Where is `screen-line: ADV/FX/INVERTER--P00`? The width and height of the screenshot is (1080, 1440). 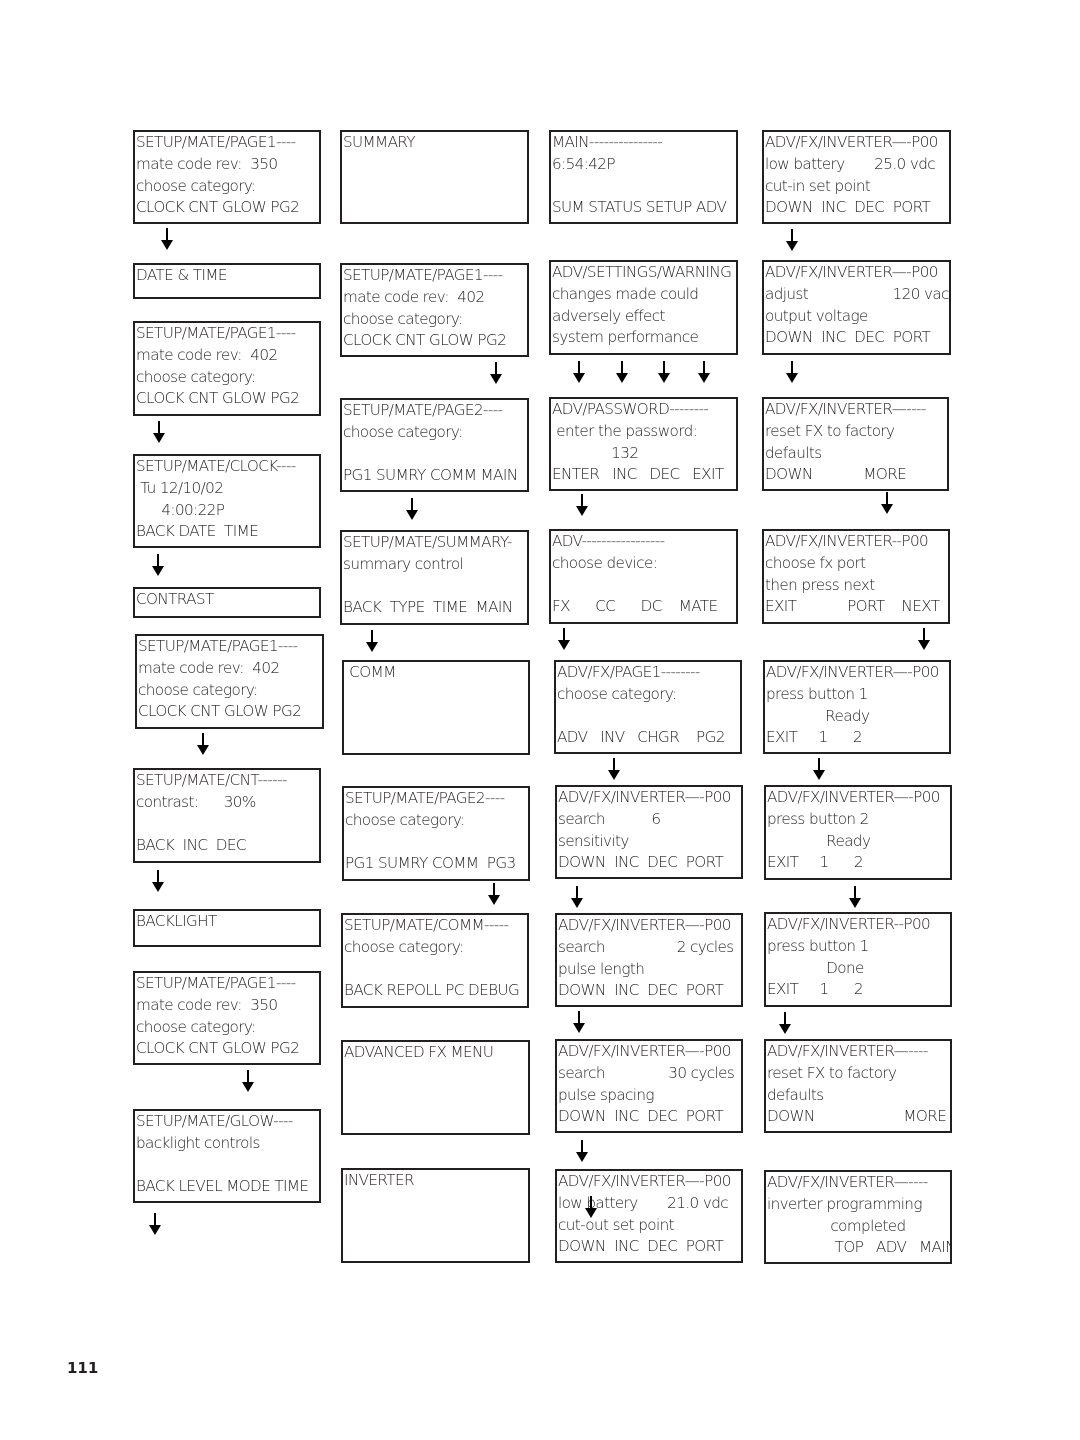
screen-line: ADV/FX/INVERTER--P00 is located at coordinates (847, 541).